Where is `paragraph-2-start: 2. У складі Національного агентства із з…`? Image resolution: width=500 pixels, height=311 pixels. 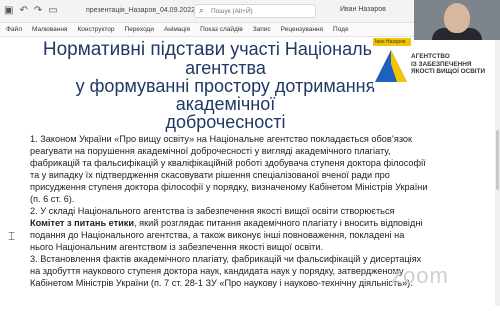 paragraph-2-start: 2. У складі Національного агентства із з… is located at coordinates (212, 211).